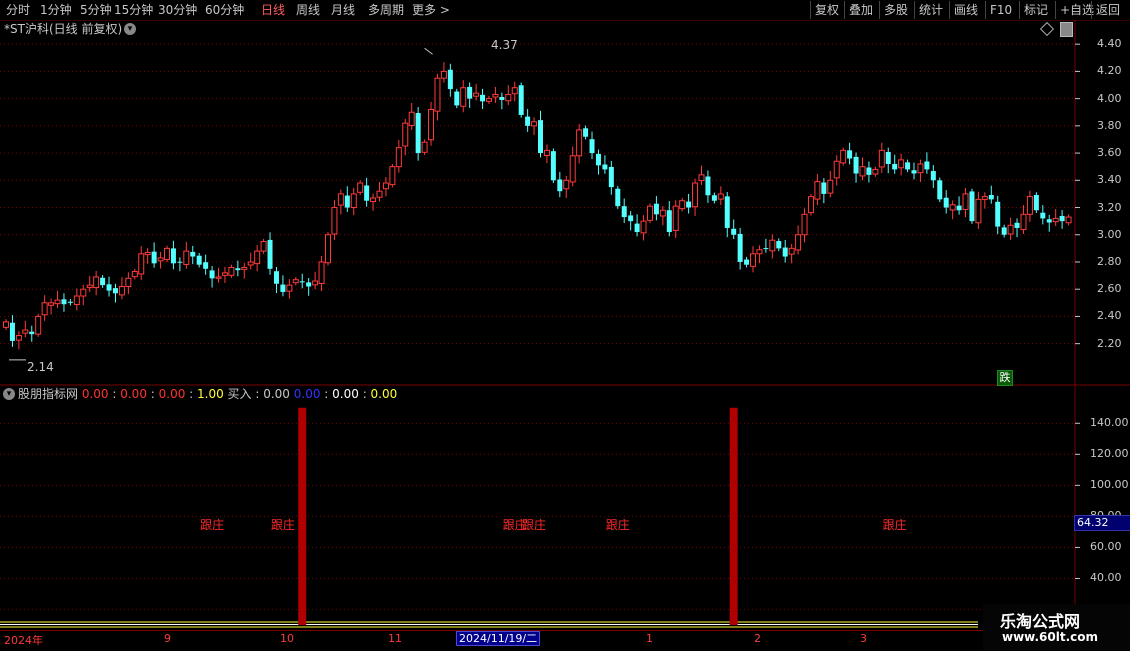  Describe the element at coordinates (167, 638) in the screenshot. I see `time-tick-label: 9` at that location.